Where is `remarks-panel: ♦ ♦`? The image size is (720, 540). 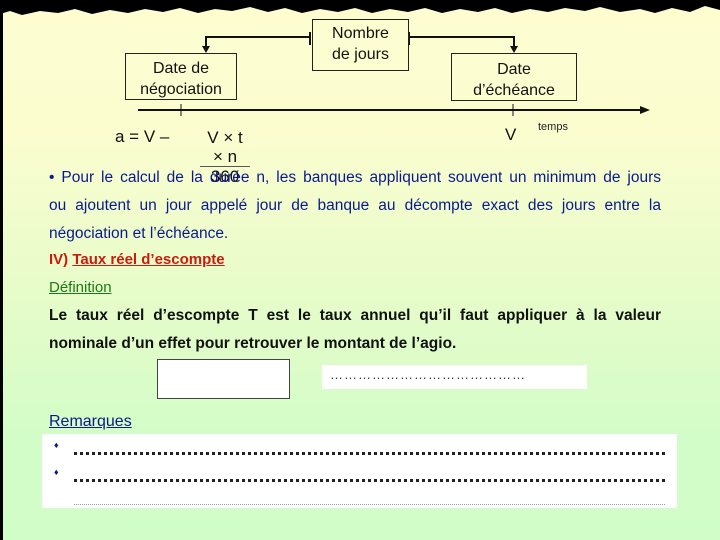
remarks-panel: ♦ ♦ is located at coordinates (359, 471).